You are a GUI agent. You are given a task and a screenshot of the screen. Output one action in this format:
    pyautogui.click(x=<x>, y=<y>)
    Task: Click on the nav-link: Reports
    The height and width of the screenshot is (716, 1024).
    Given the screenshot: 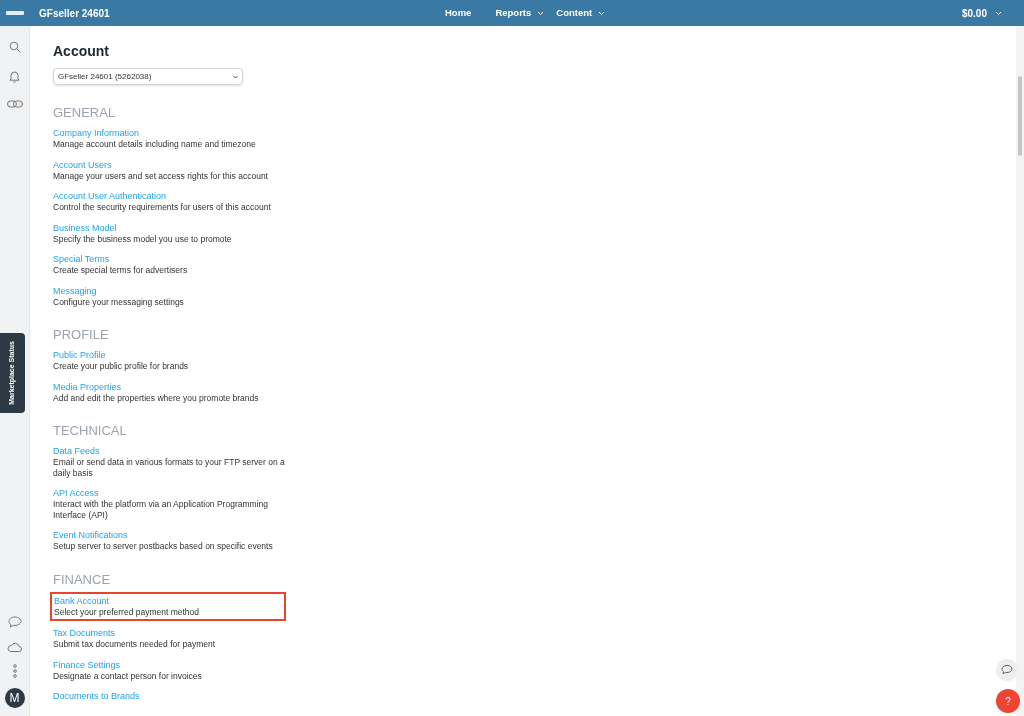 What is the action you would take?
    pyautogui.click(x=513, y=13)
    